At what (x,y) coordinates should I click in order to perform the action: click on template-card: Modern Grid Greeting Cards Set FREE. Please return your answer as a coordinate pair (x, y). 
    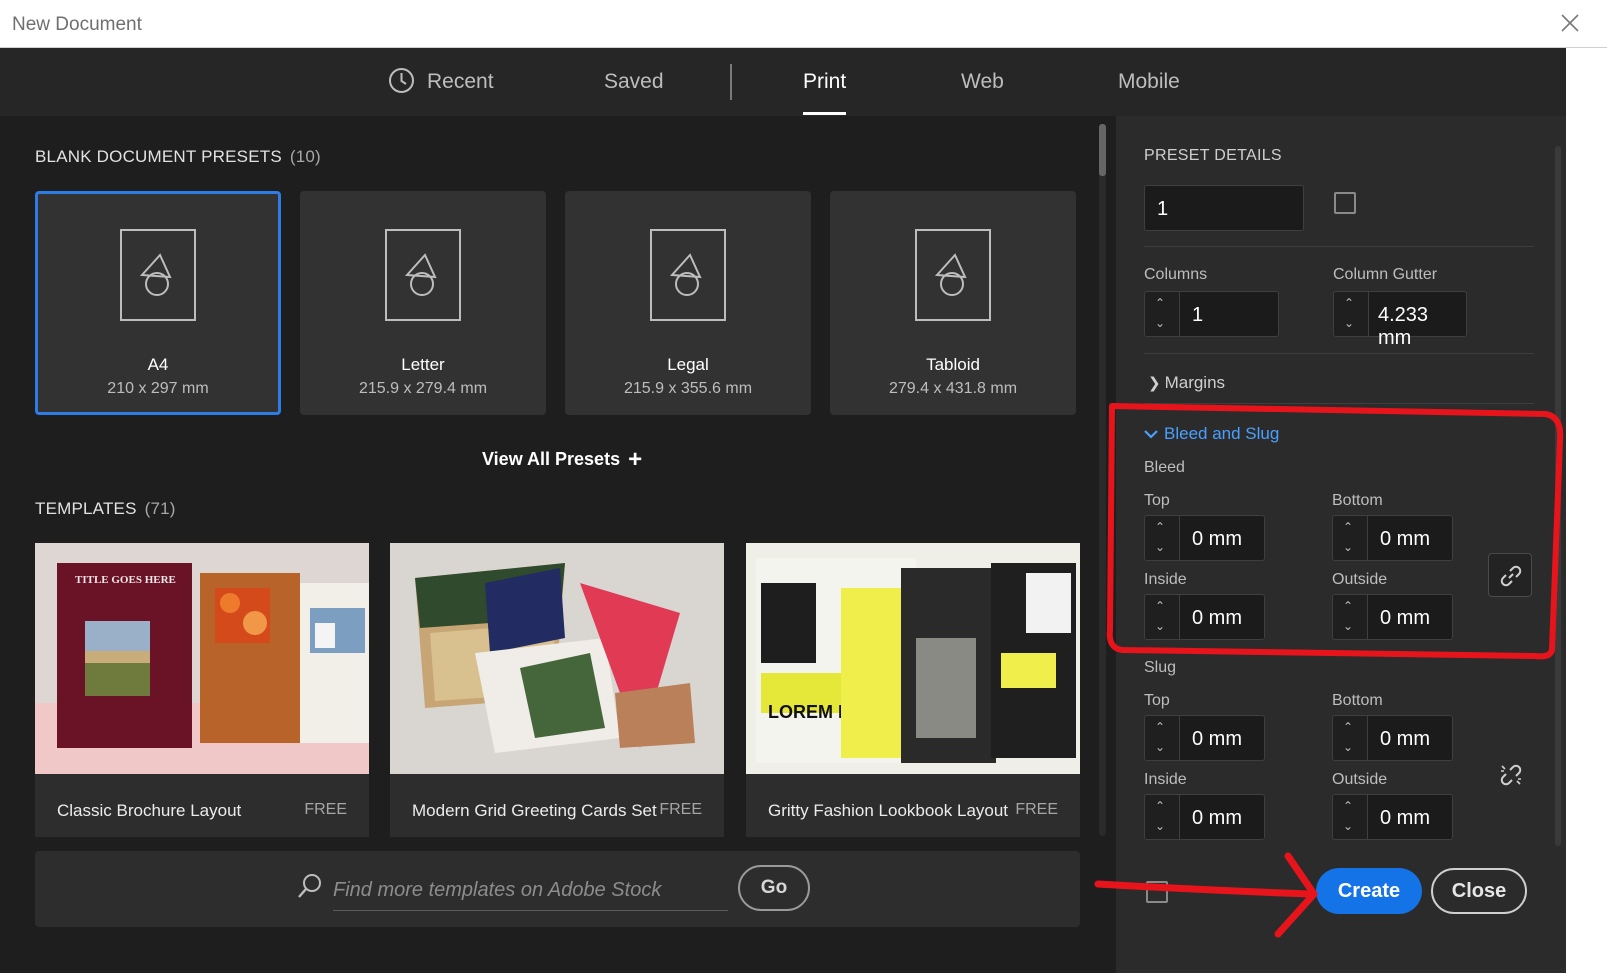
    Looking at the image, I should click on (557, 690).